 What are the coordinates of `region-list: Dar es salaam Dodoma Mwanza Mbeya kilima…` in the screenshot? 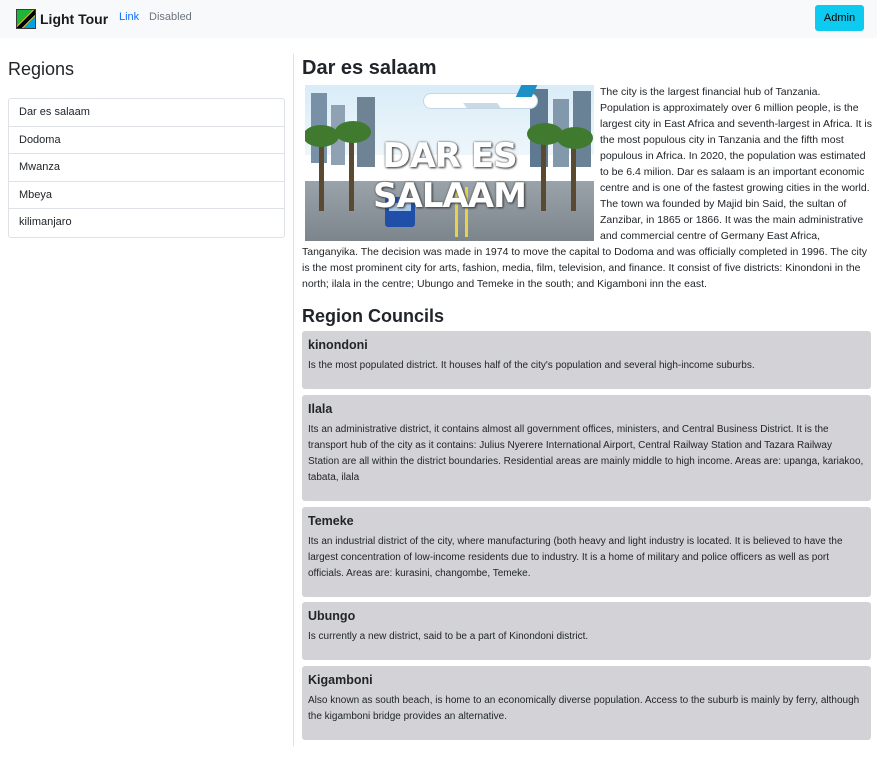 It's located at (146, 168).